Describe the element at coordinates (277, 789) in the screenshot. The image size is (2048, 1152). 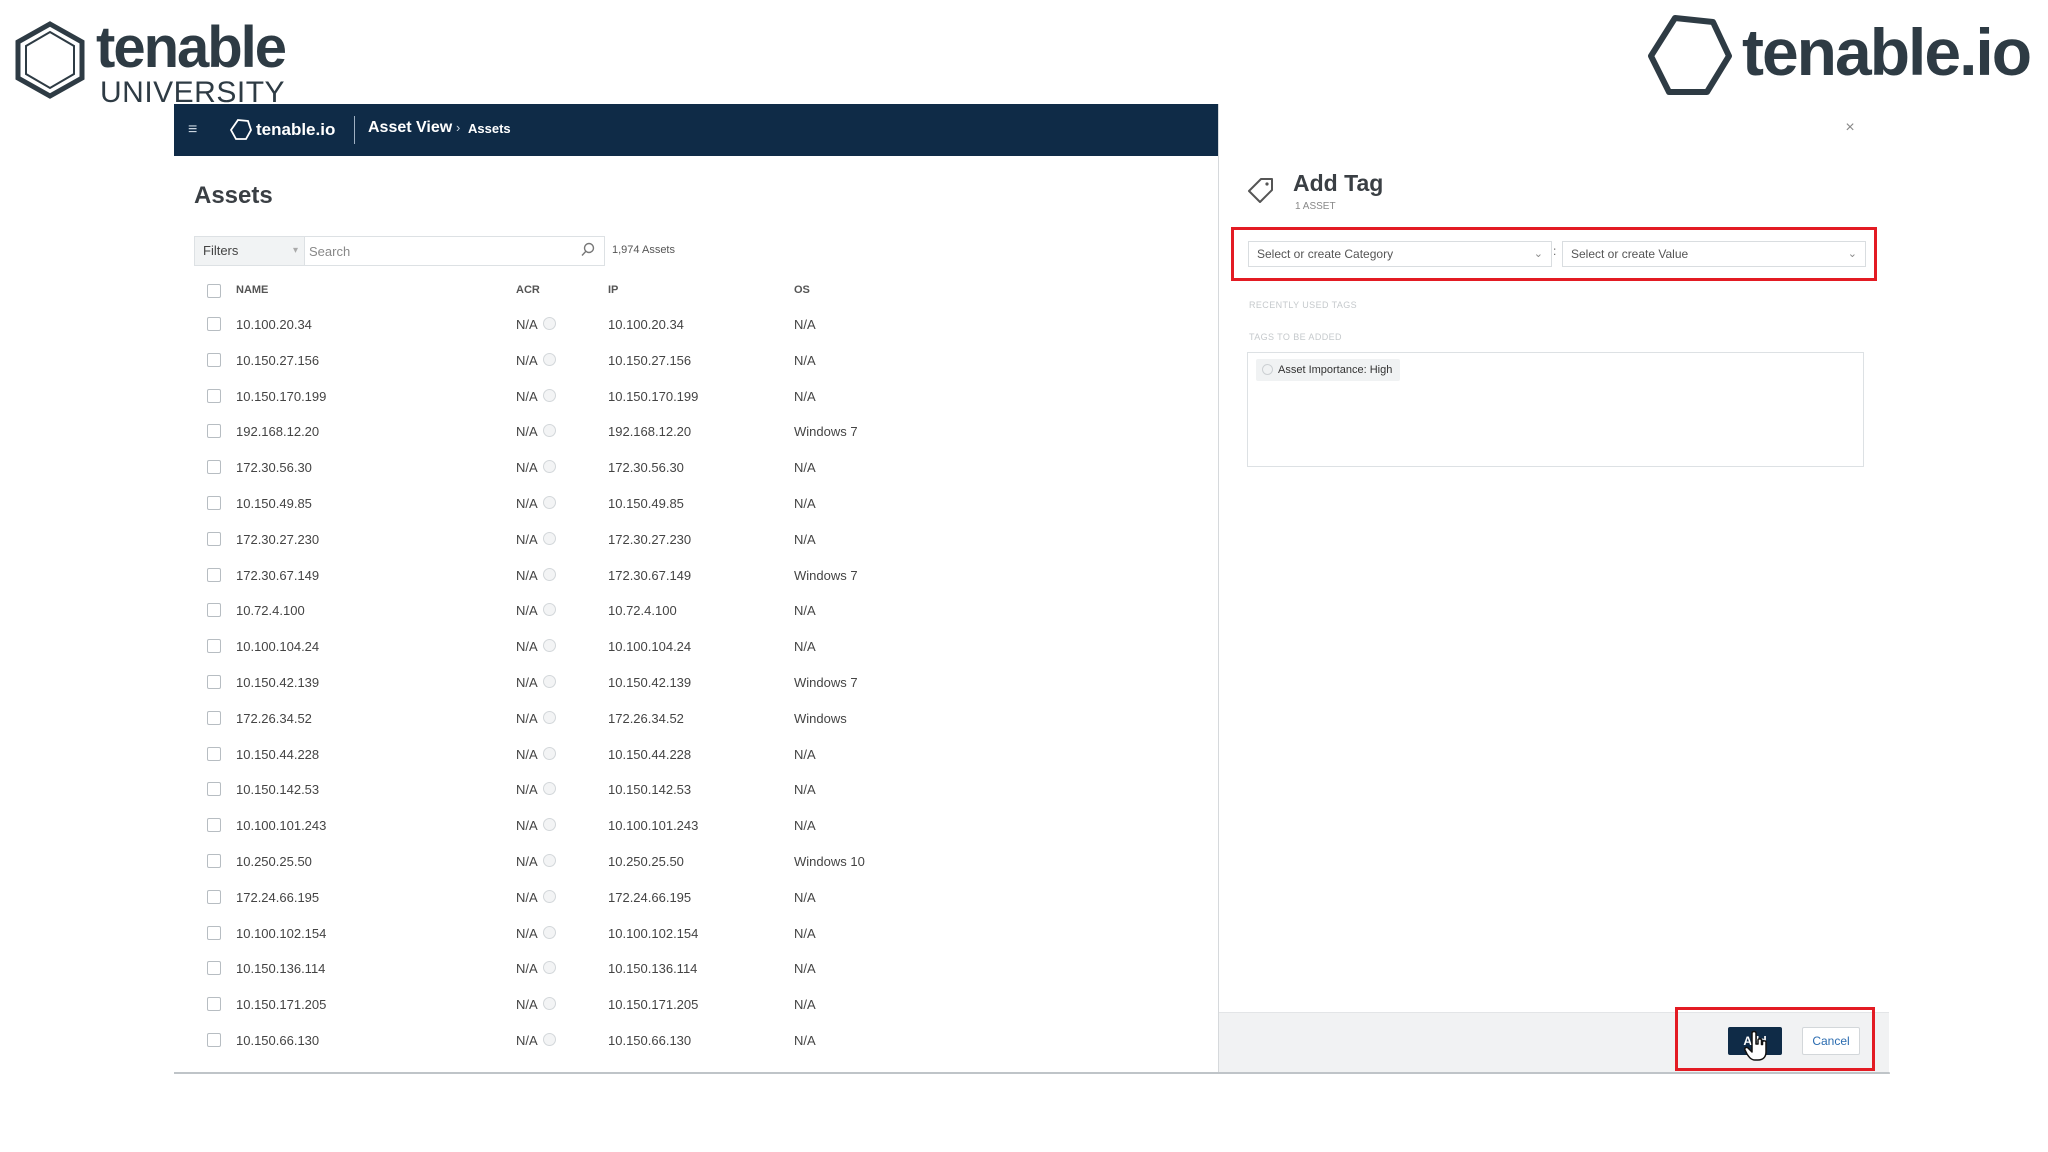
I see `cell-name: 10.150.142.53` at that location.